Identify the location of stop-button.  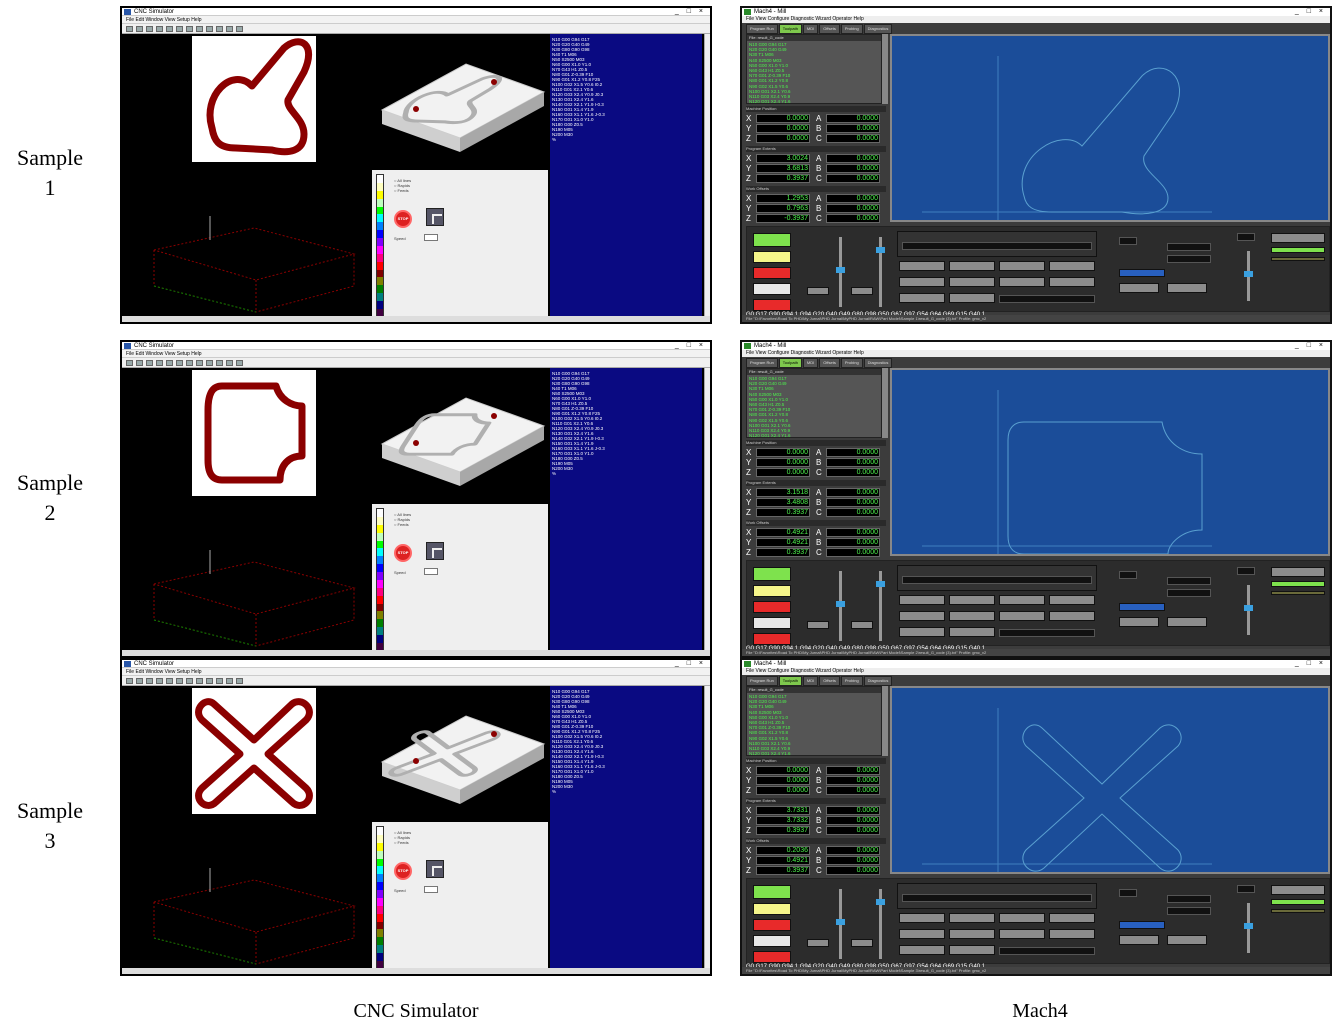
(772, 607).